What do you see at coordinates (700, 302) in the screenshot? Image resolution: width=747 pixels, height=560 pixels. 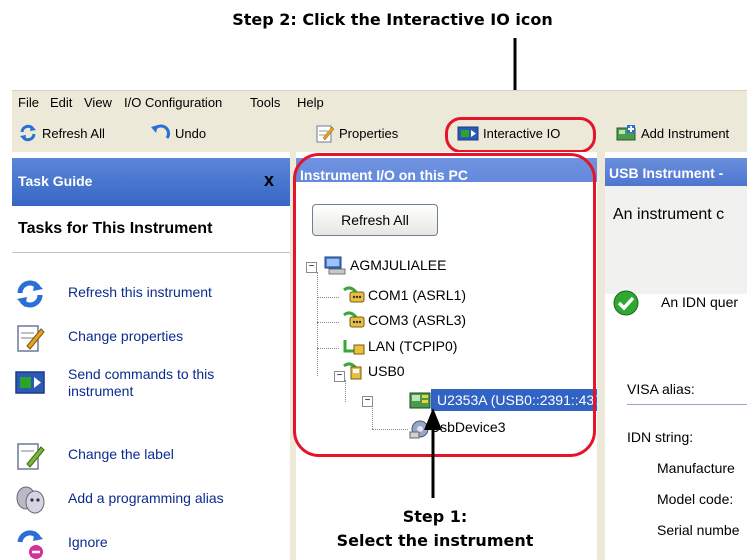 I see `idn-query-message: An IDN quer` at bounding box center [700, 302].